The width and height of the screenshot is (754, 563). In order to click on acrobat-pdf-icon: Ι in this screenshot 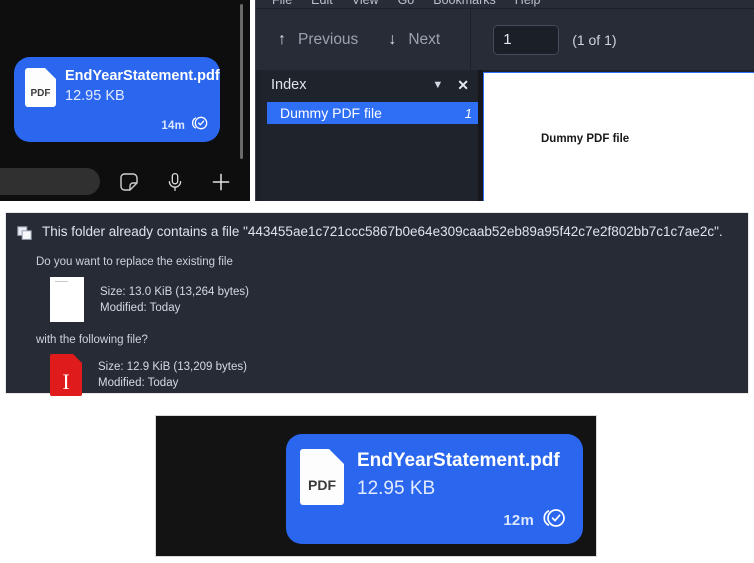, I will do `click(66, 375)`.